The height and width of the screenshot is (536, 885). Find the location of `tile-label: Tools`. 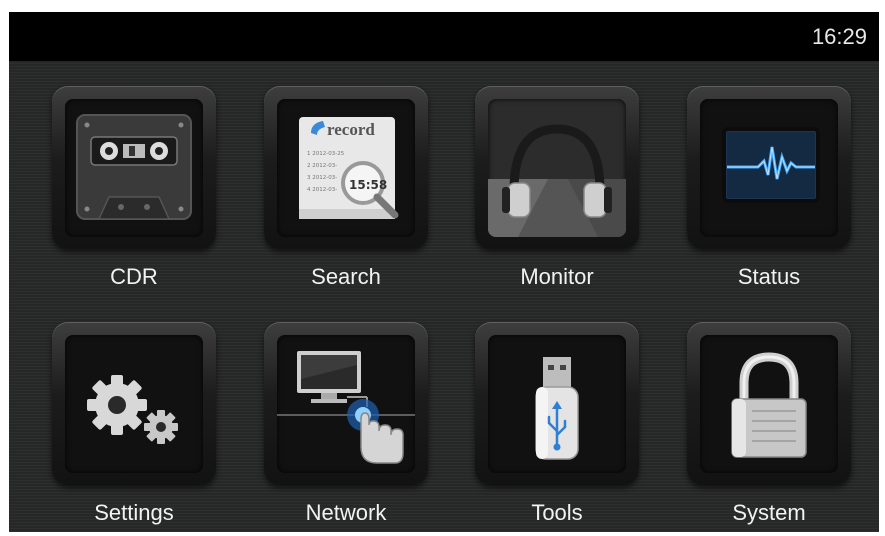

tile-label: Tools is located at coordinates (557, 512).